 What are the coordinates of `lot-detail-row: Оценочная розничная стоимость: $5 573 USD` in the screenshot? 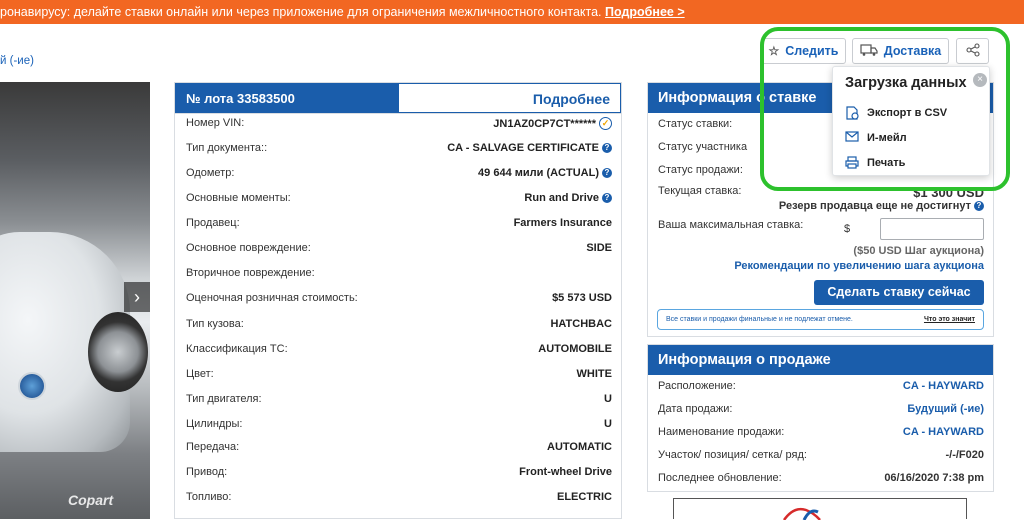 It's located at (399, 298).